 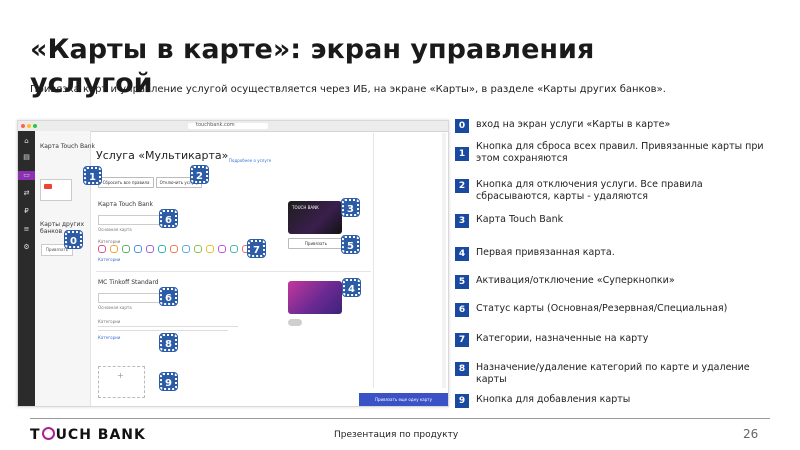 I want to click on edit-categories-link: Категории, so click(x=109, y=259).